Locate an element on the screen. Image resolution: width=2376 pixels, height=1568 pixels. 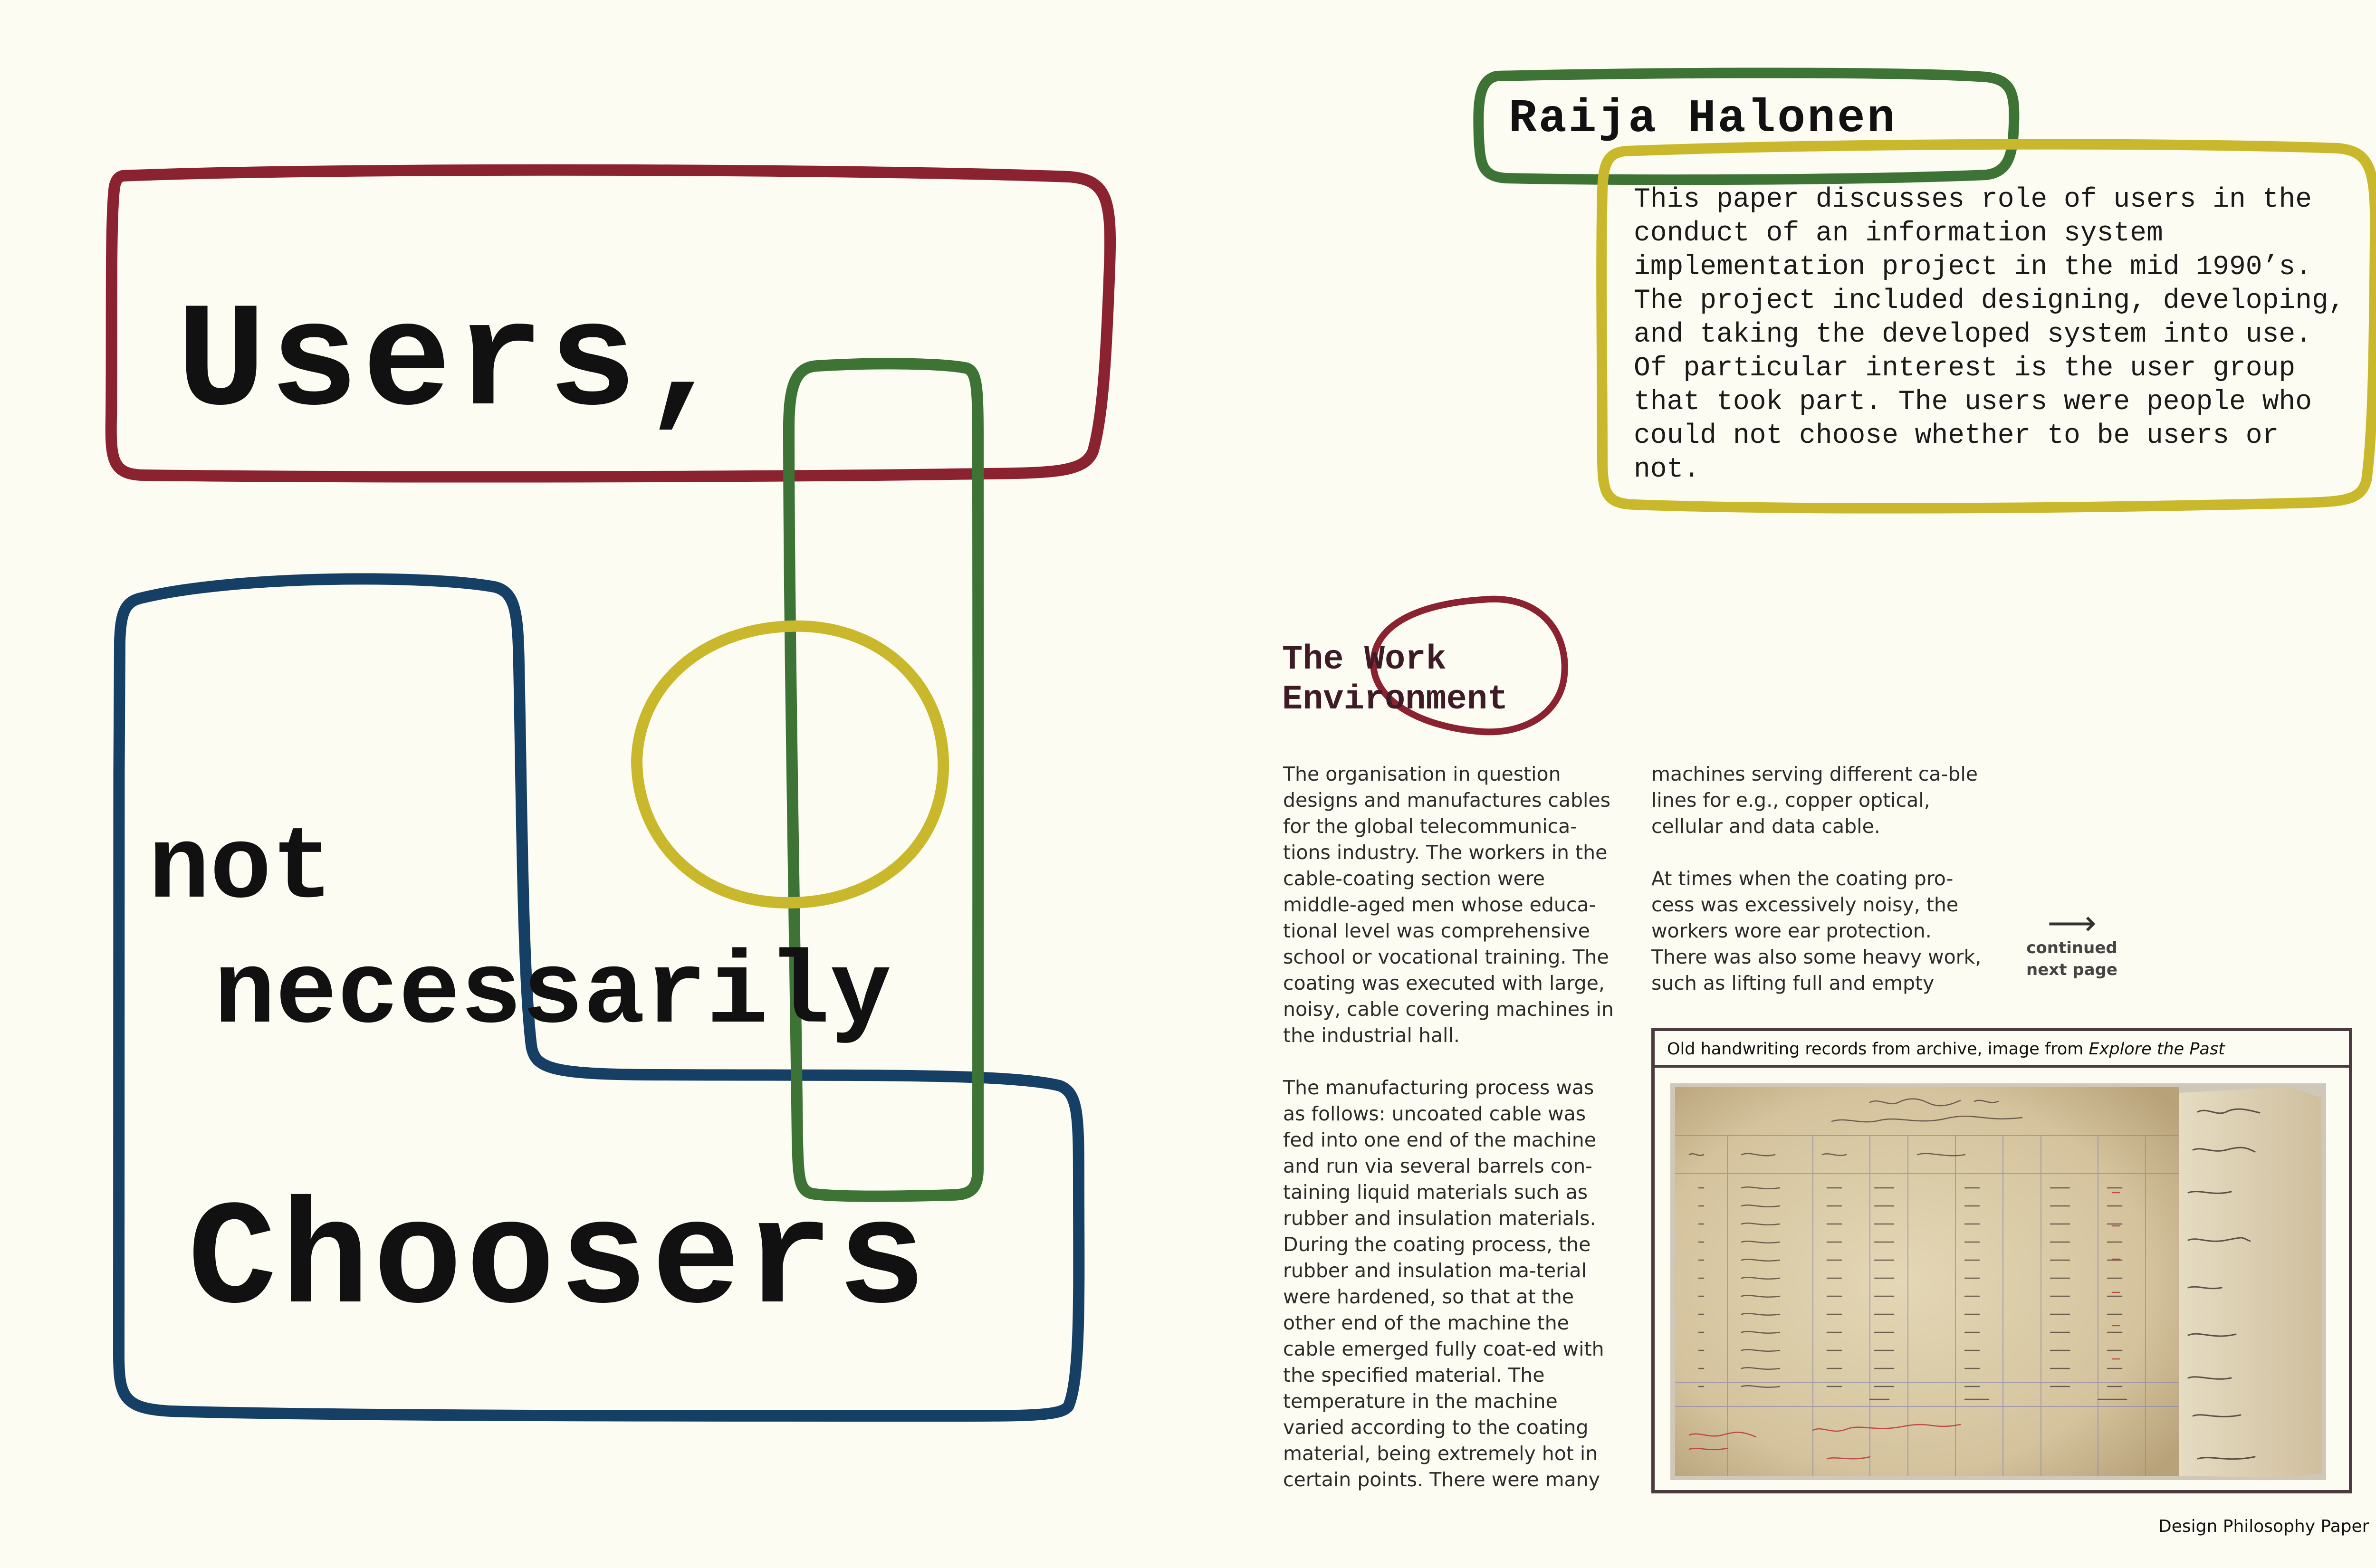
section-heading: The Work Environment is located at coordinates (1395, 679).